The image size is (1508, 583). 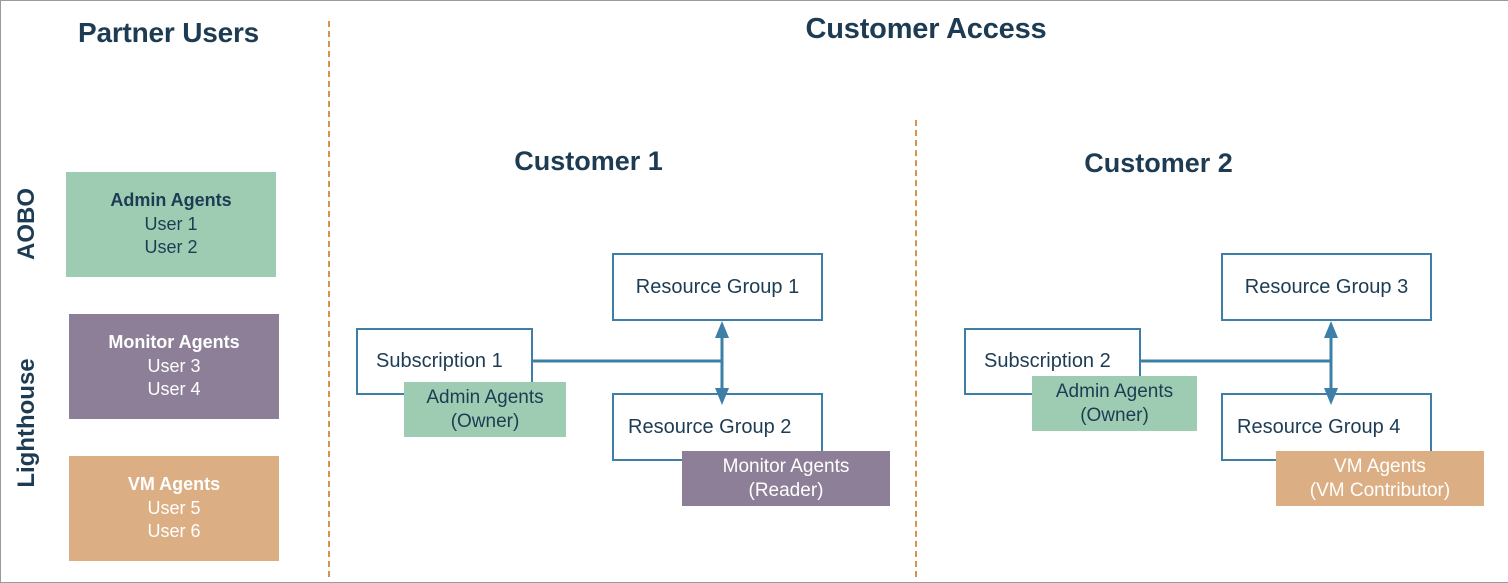 I want to click on group-title: Admin Agents, so click(x=171, y=200).